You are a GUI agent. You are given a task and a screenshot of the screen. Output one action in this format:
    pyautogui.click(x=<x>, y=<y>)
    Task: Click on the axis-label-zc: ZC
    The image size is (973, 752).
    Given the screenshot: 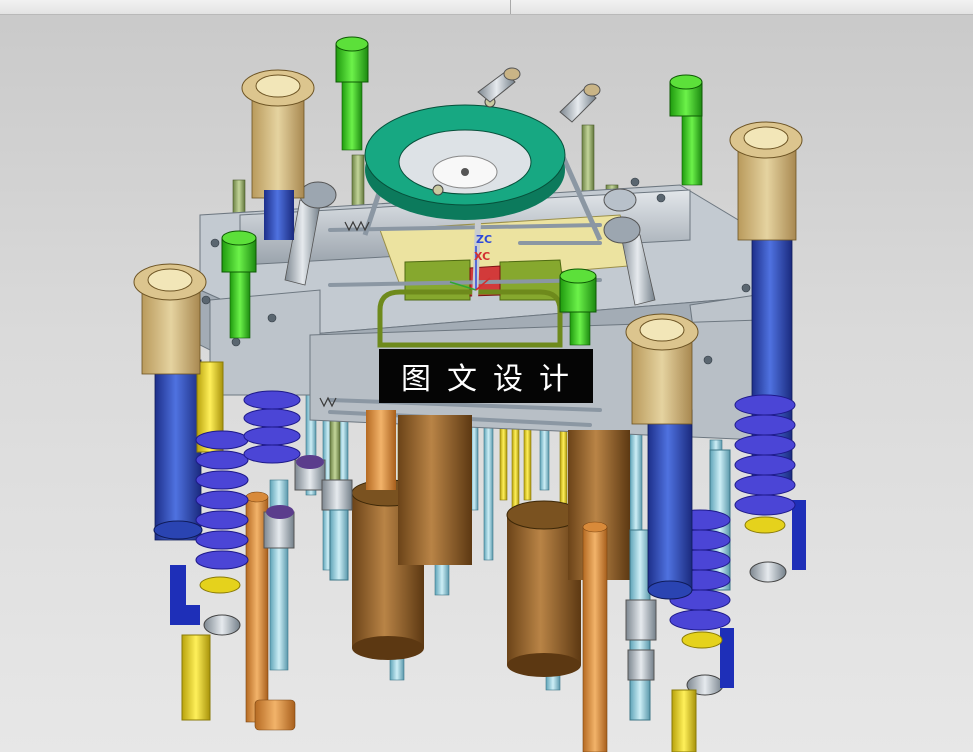 What is the action you would take?
    pyautogui.click(x=484, y=239)
    